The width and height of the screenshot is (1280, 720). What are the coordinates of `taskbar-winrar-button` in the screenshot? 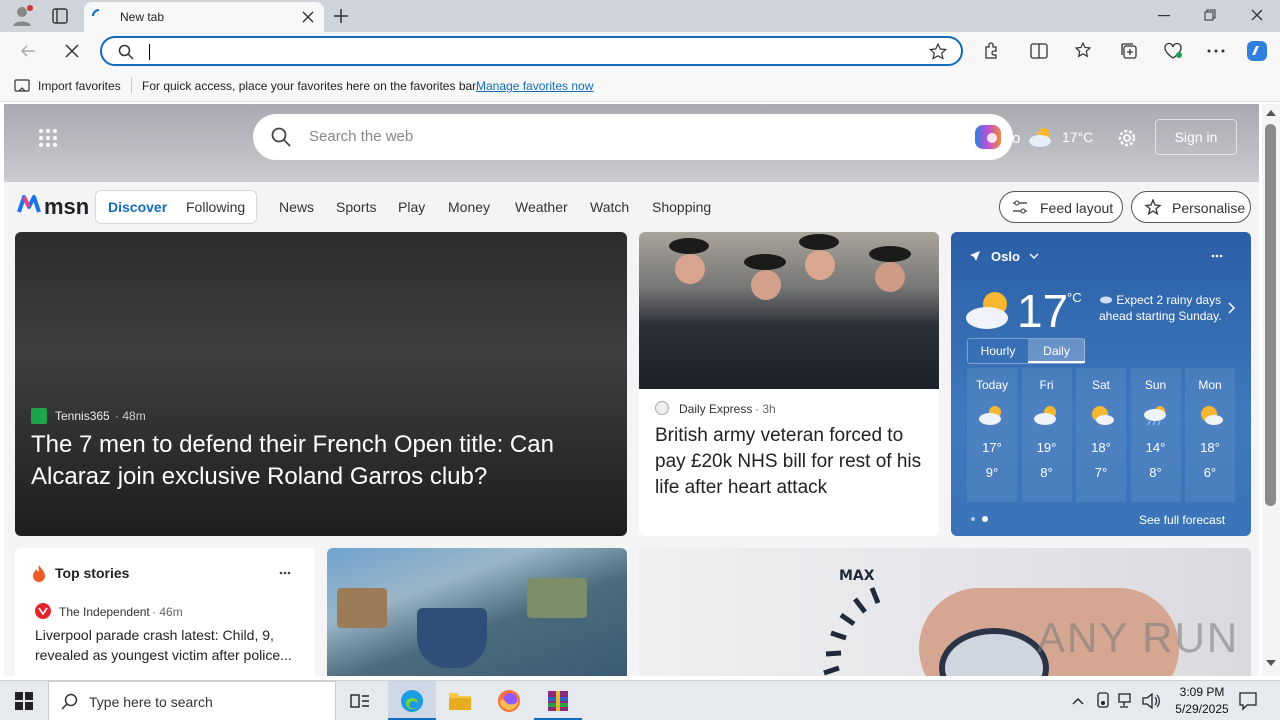 It's located at (558, 700).